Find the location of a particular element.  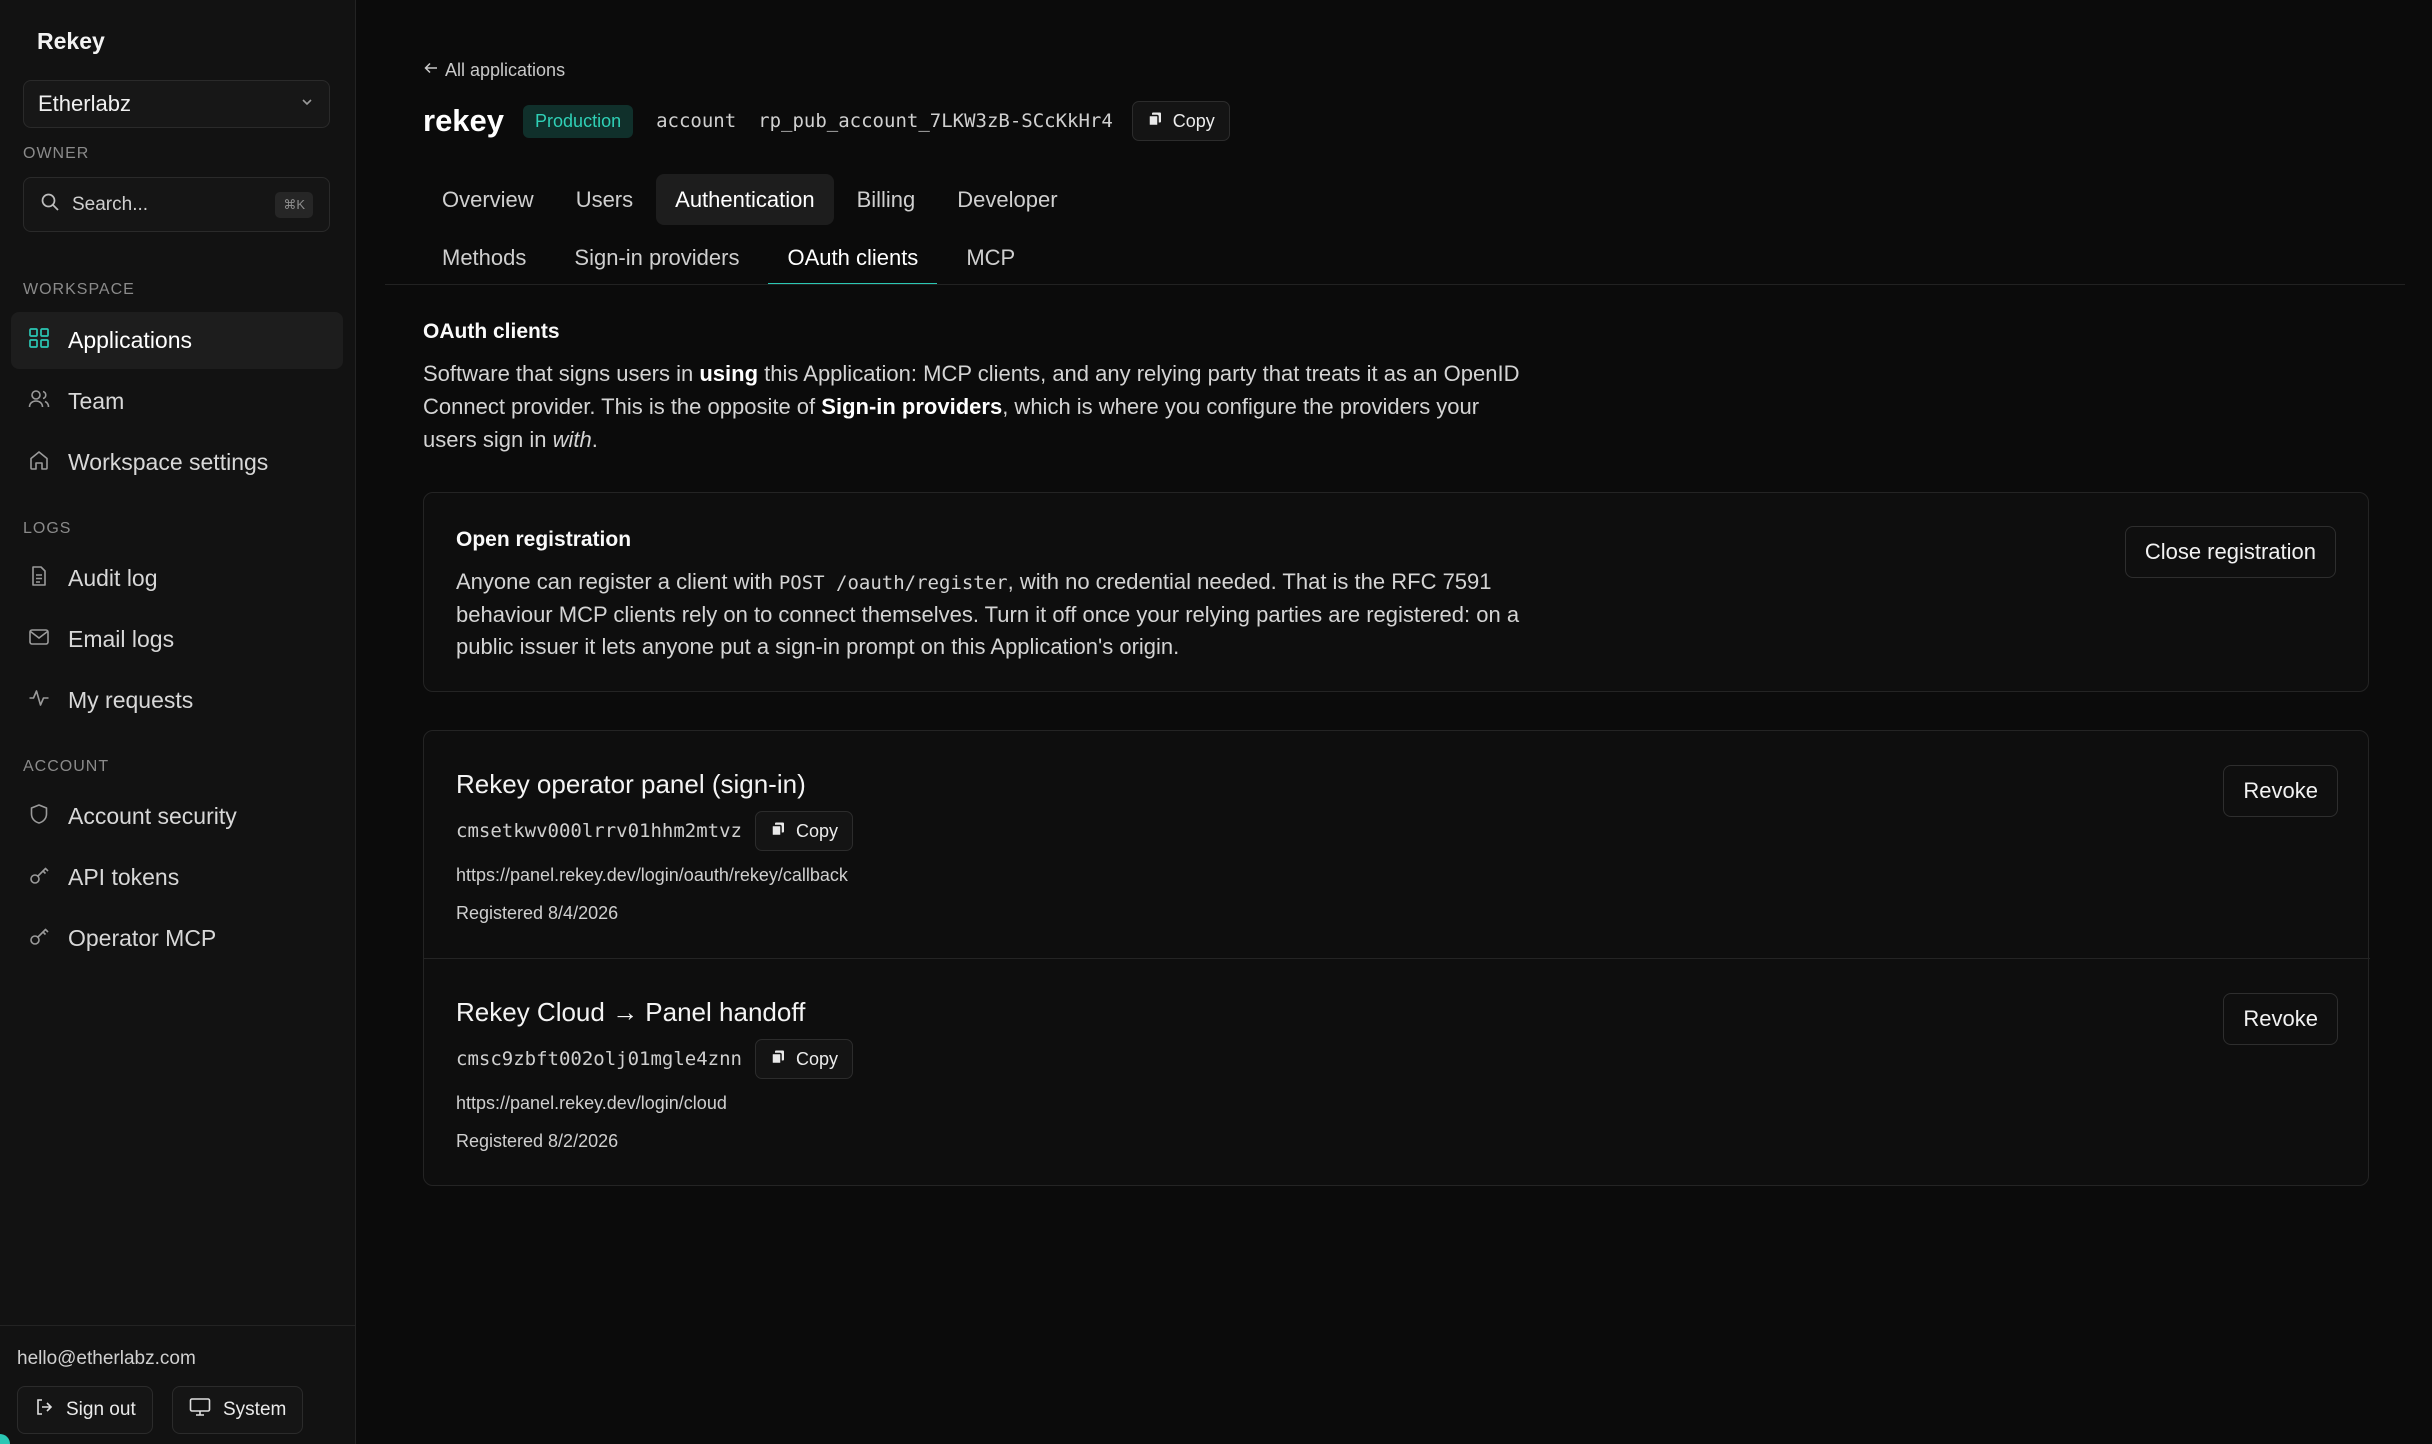

users-icon is located at coordinates (39, 402).